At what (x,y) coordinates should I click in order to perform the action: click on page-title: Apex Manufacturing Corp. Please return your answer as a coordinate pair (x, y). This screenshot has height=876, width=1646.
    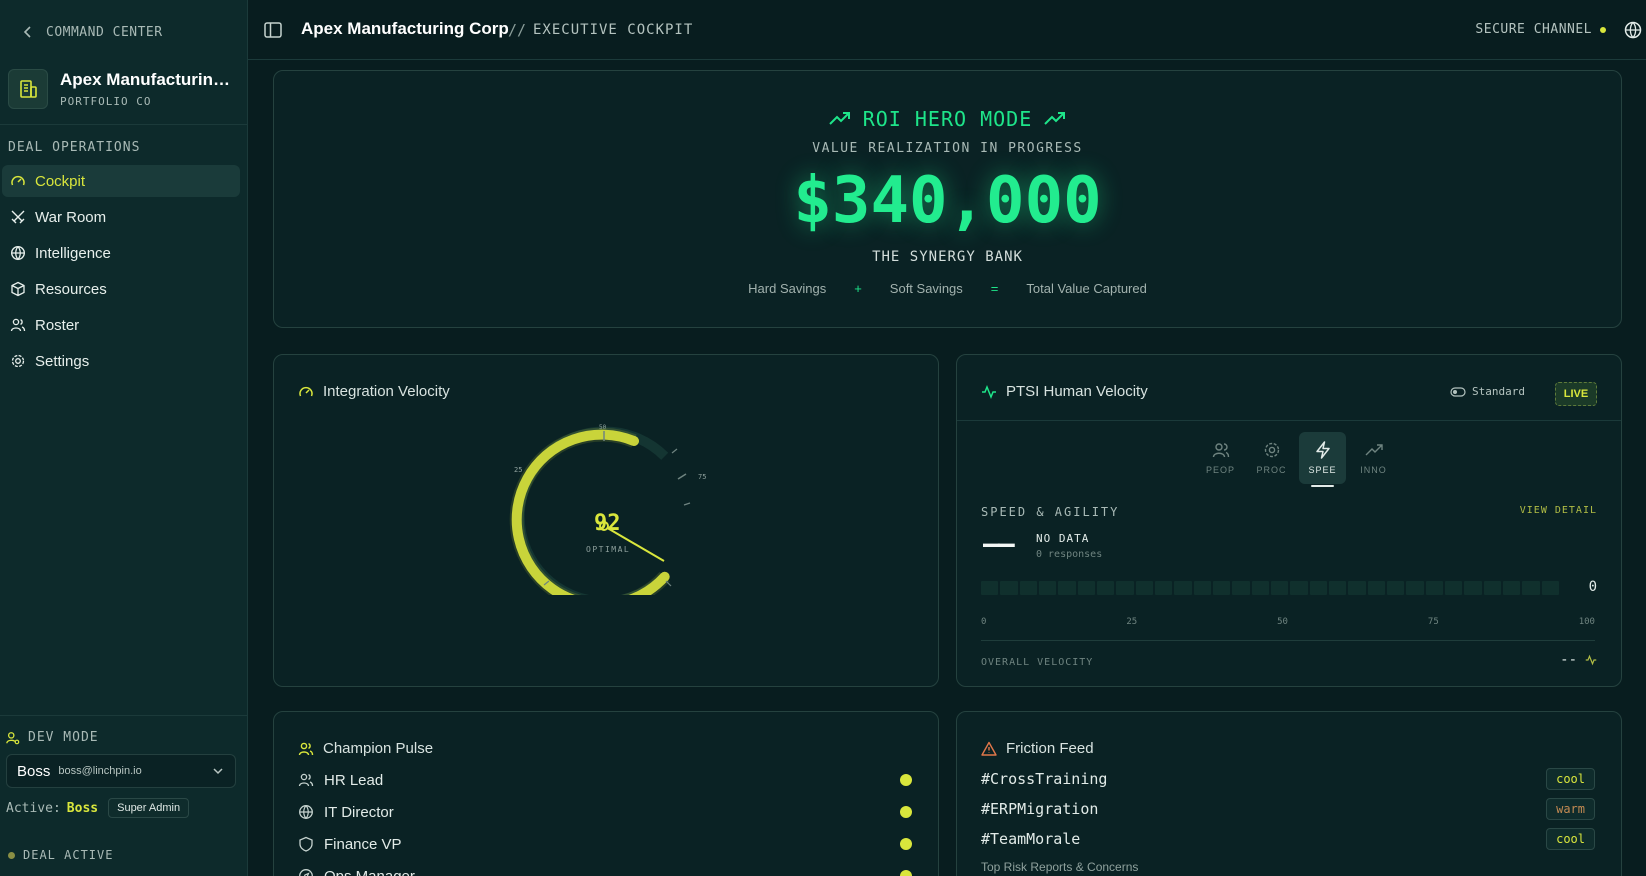
    Looking at the image, I should click on (405, 28).